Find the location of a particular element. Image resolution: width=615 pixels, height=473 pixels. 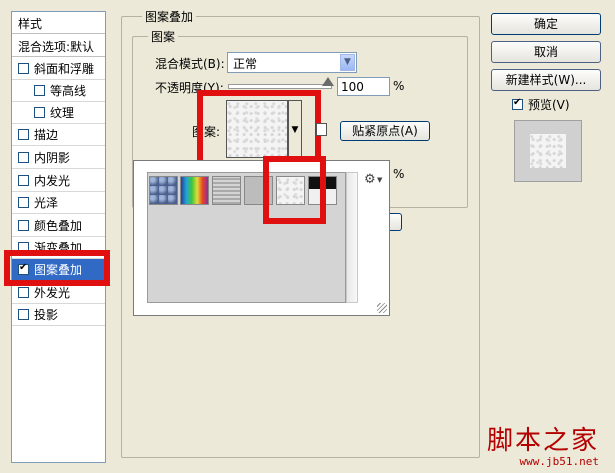

inner-shadow-checkbox is located at coordinates (23, 157).